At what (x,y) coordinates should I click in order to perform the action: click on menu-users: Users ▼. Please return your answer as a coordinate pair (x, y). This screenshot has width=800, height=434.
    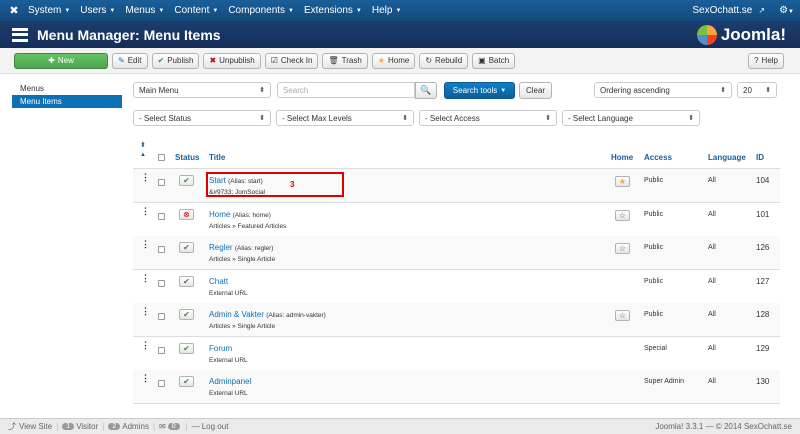
    Looking at the image, I should click on (102, 10).